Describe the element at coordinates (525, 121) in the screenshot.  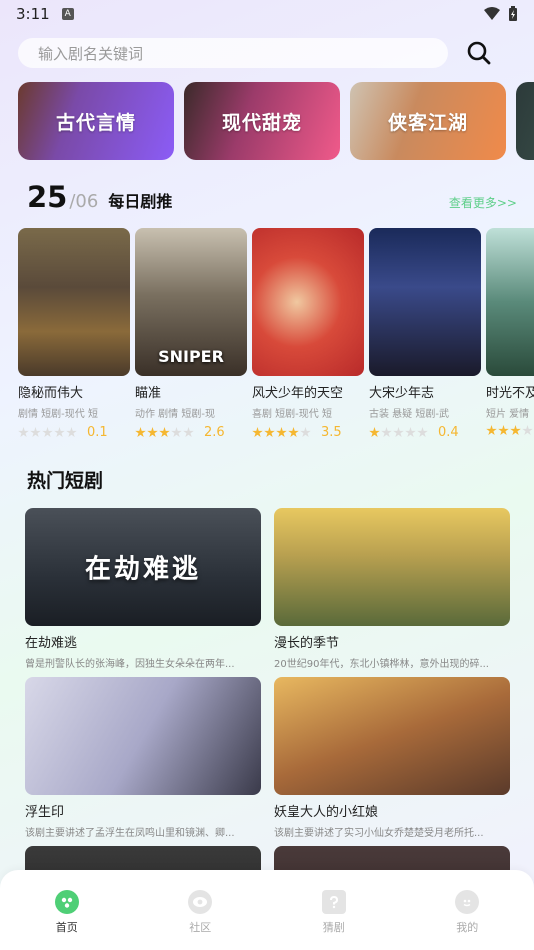
I see `category-card-more` at that location.